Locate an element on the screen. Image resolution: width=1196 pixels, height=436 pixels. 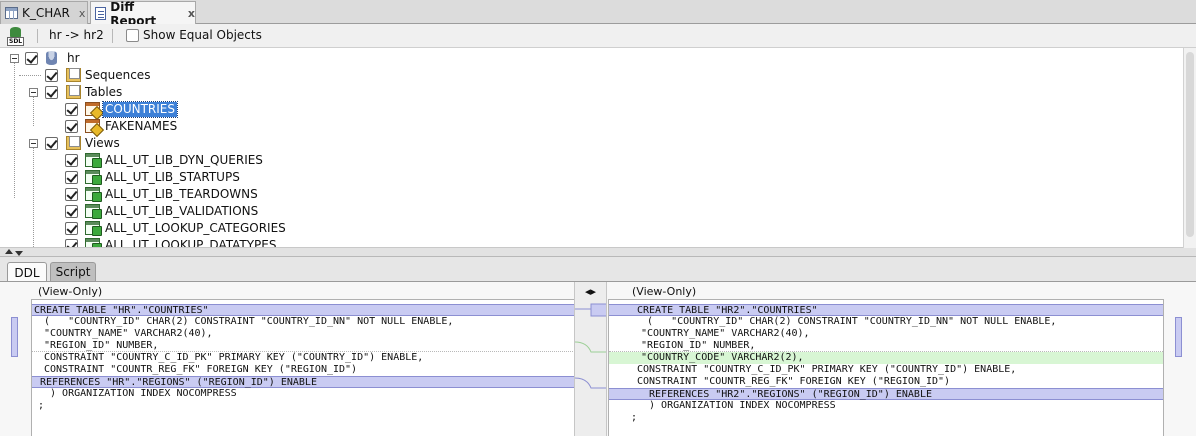
scrollbar-thumb is located at coordinates (1190, 144).